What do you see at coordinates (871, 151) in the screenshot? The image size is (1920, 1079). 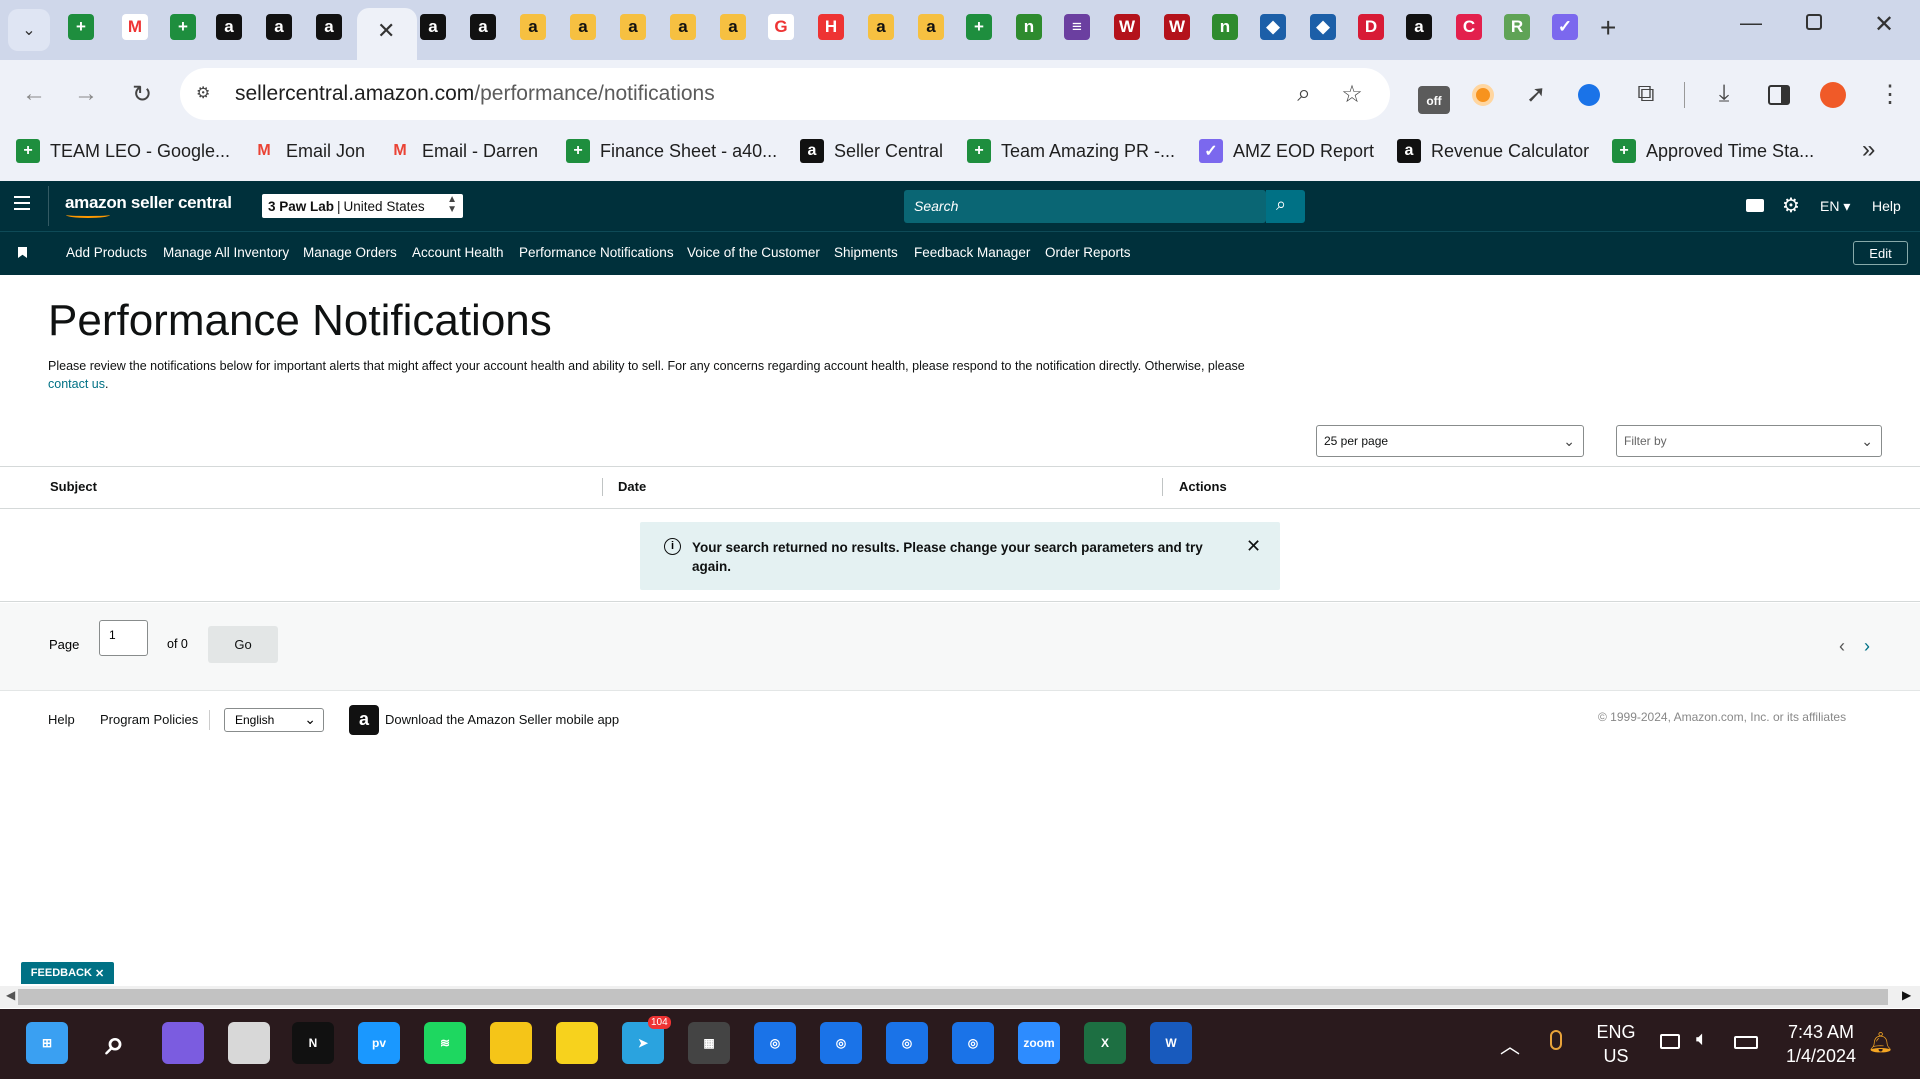 I see `bookmark-item: a Seller Central` at bounding box center [871, 151].